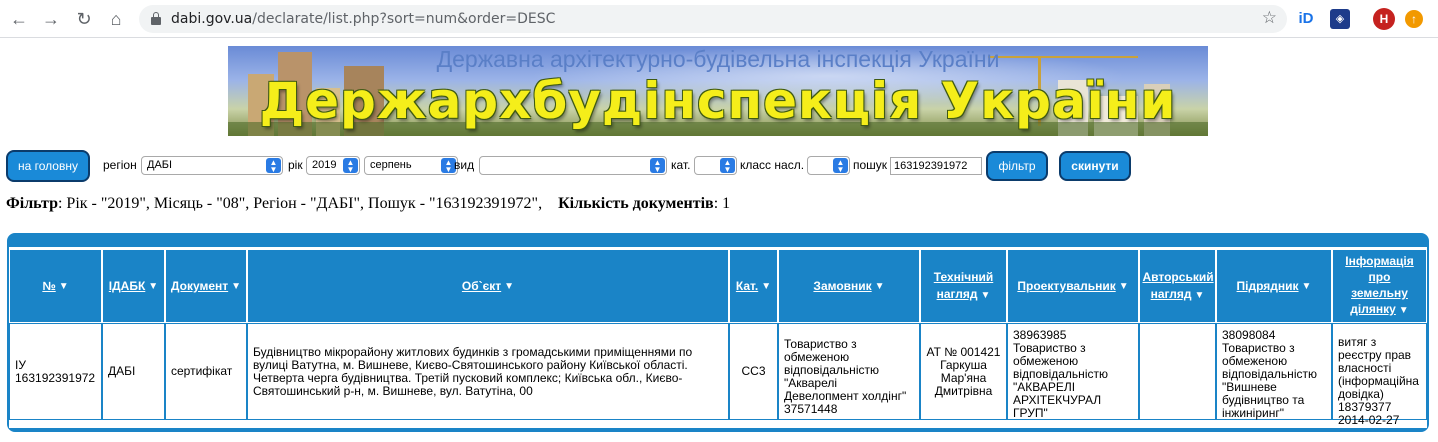  What do you see at coordinates (120, 165) in the screenshot?
I see `region-label: регіон` at bounding box center [120, 165].